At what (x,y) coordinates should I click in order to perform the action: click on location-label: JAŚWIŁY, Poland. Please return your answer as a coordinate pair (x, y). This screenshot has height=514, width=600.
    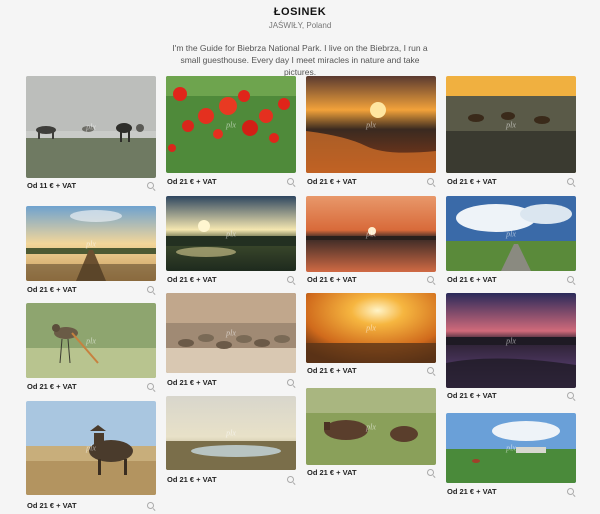
    Looking at the image, I should click on (300, 25).